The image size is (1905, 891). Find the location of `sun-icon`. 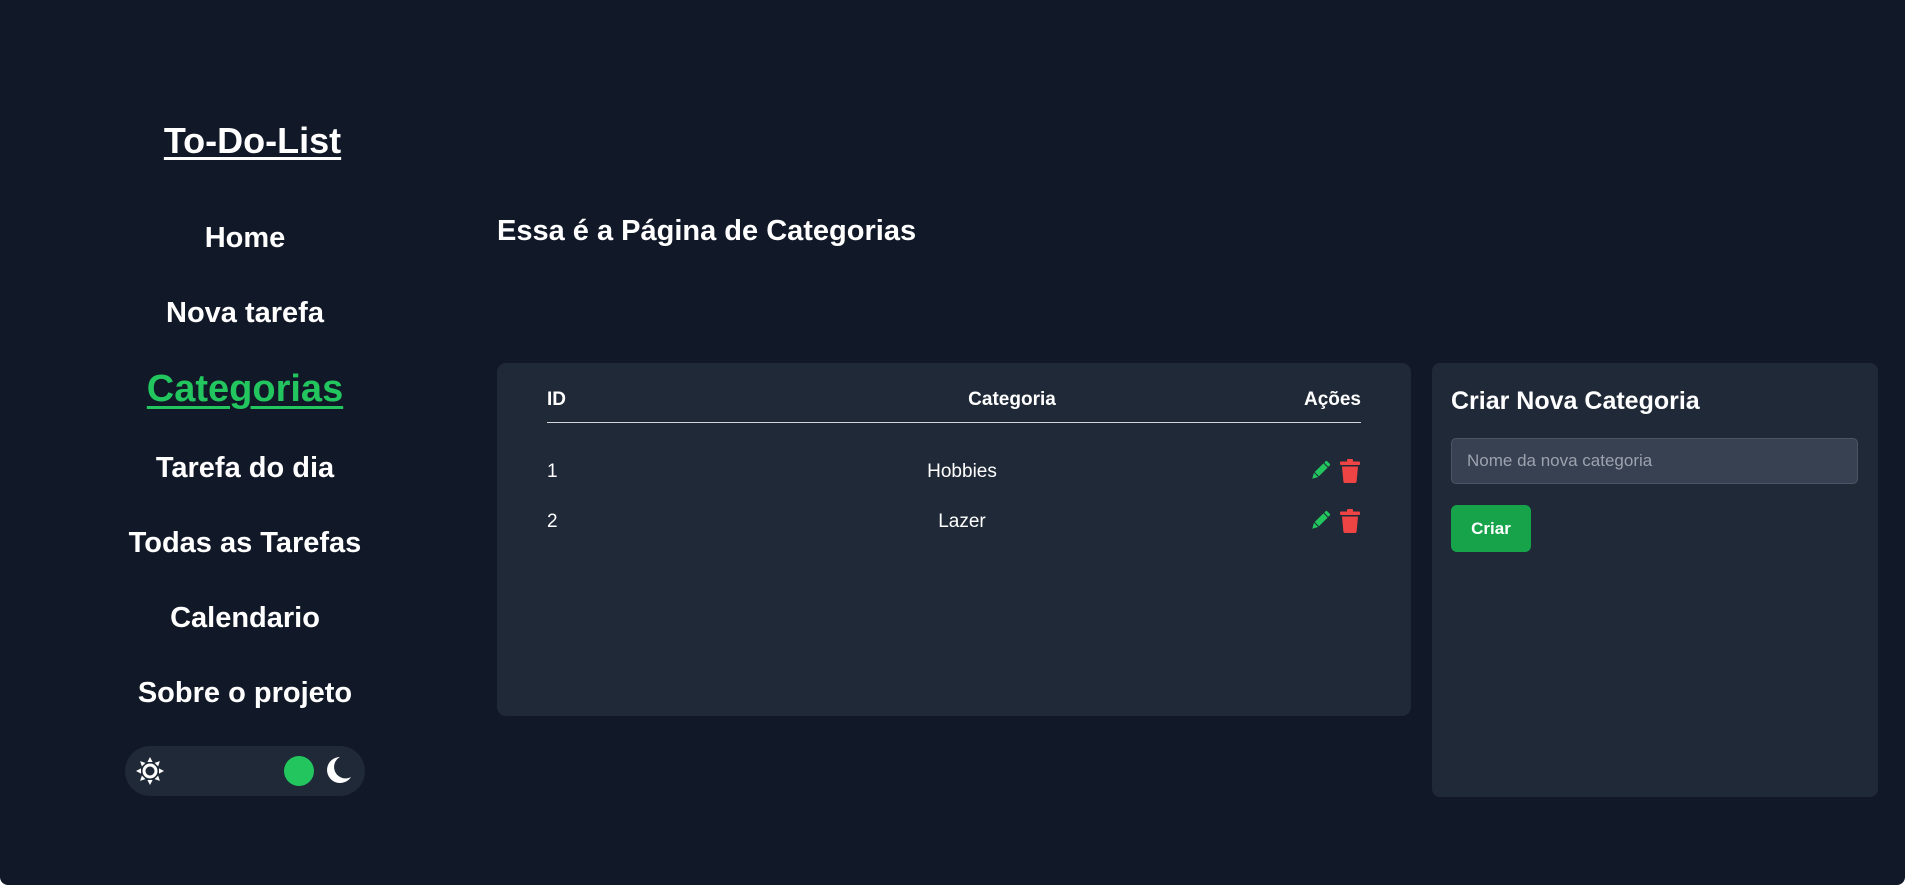

sun-icon is located at coordinates (150, 771).